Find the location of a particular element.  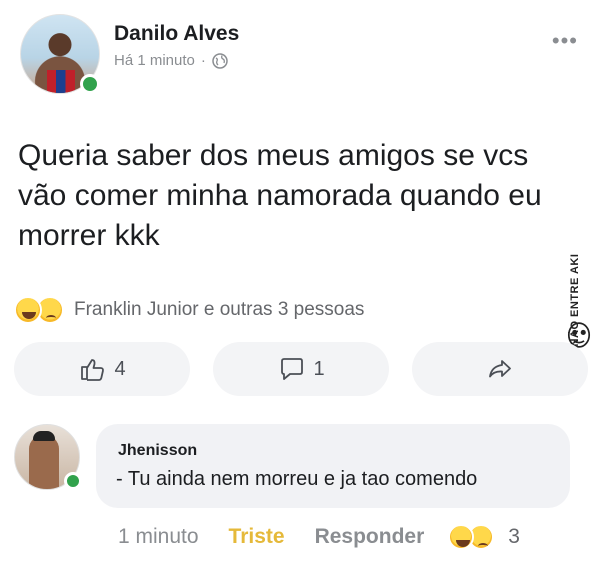

comment-footer: 1 minuto Triste Responder 3 is located at coordinates (348, 537).